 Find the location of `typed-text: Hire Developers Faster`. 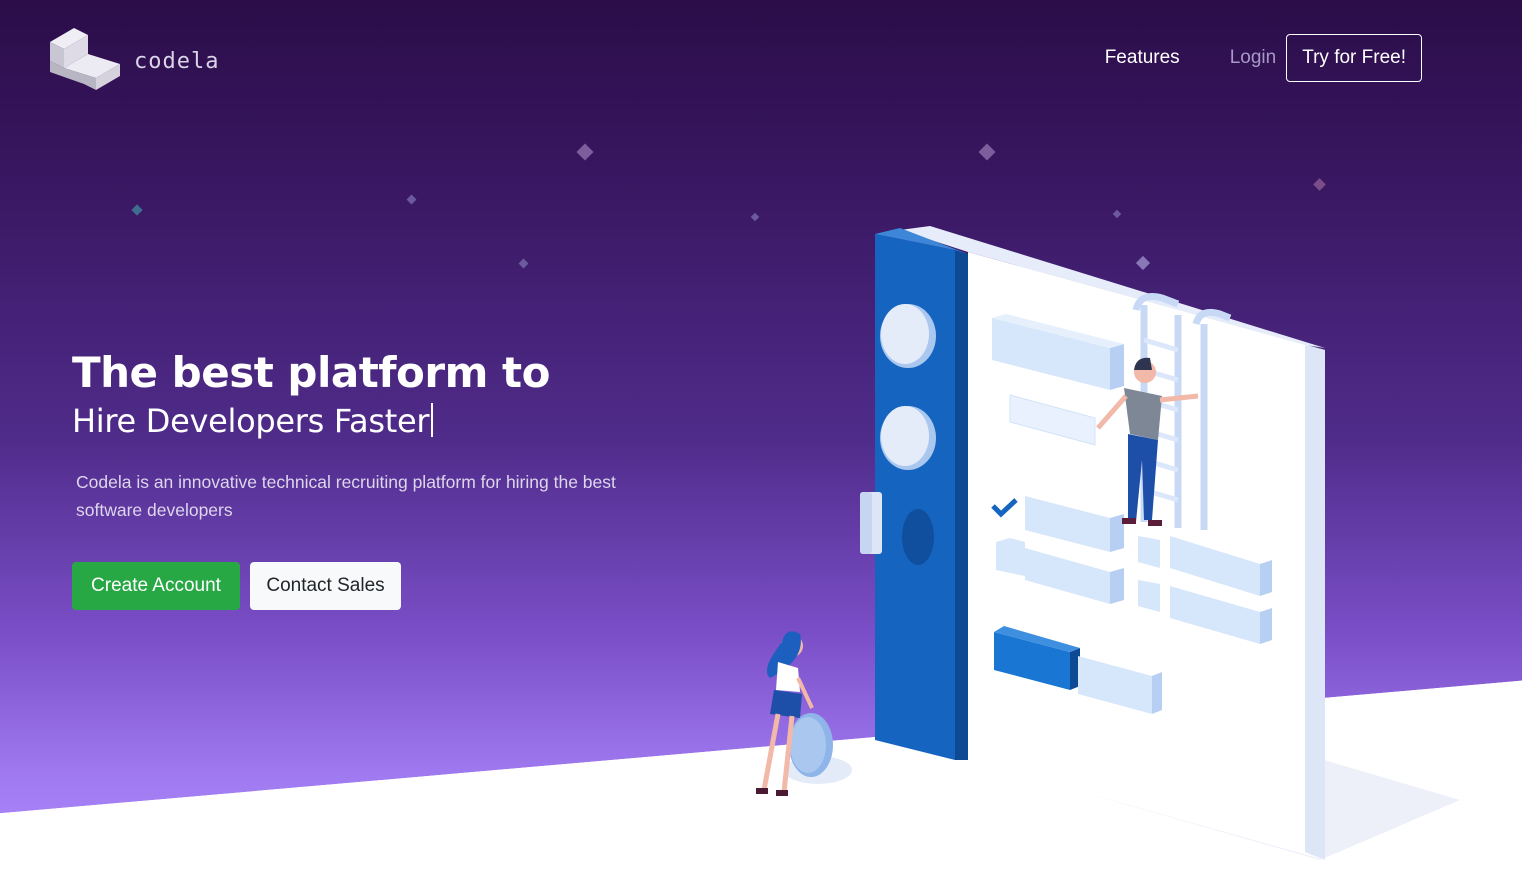

typed-text: Hire Developers Faster is located at coordinates (251, 421).